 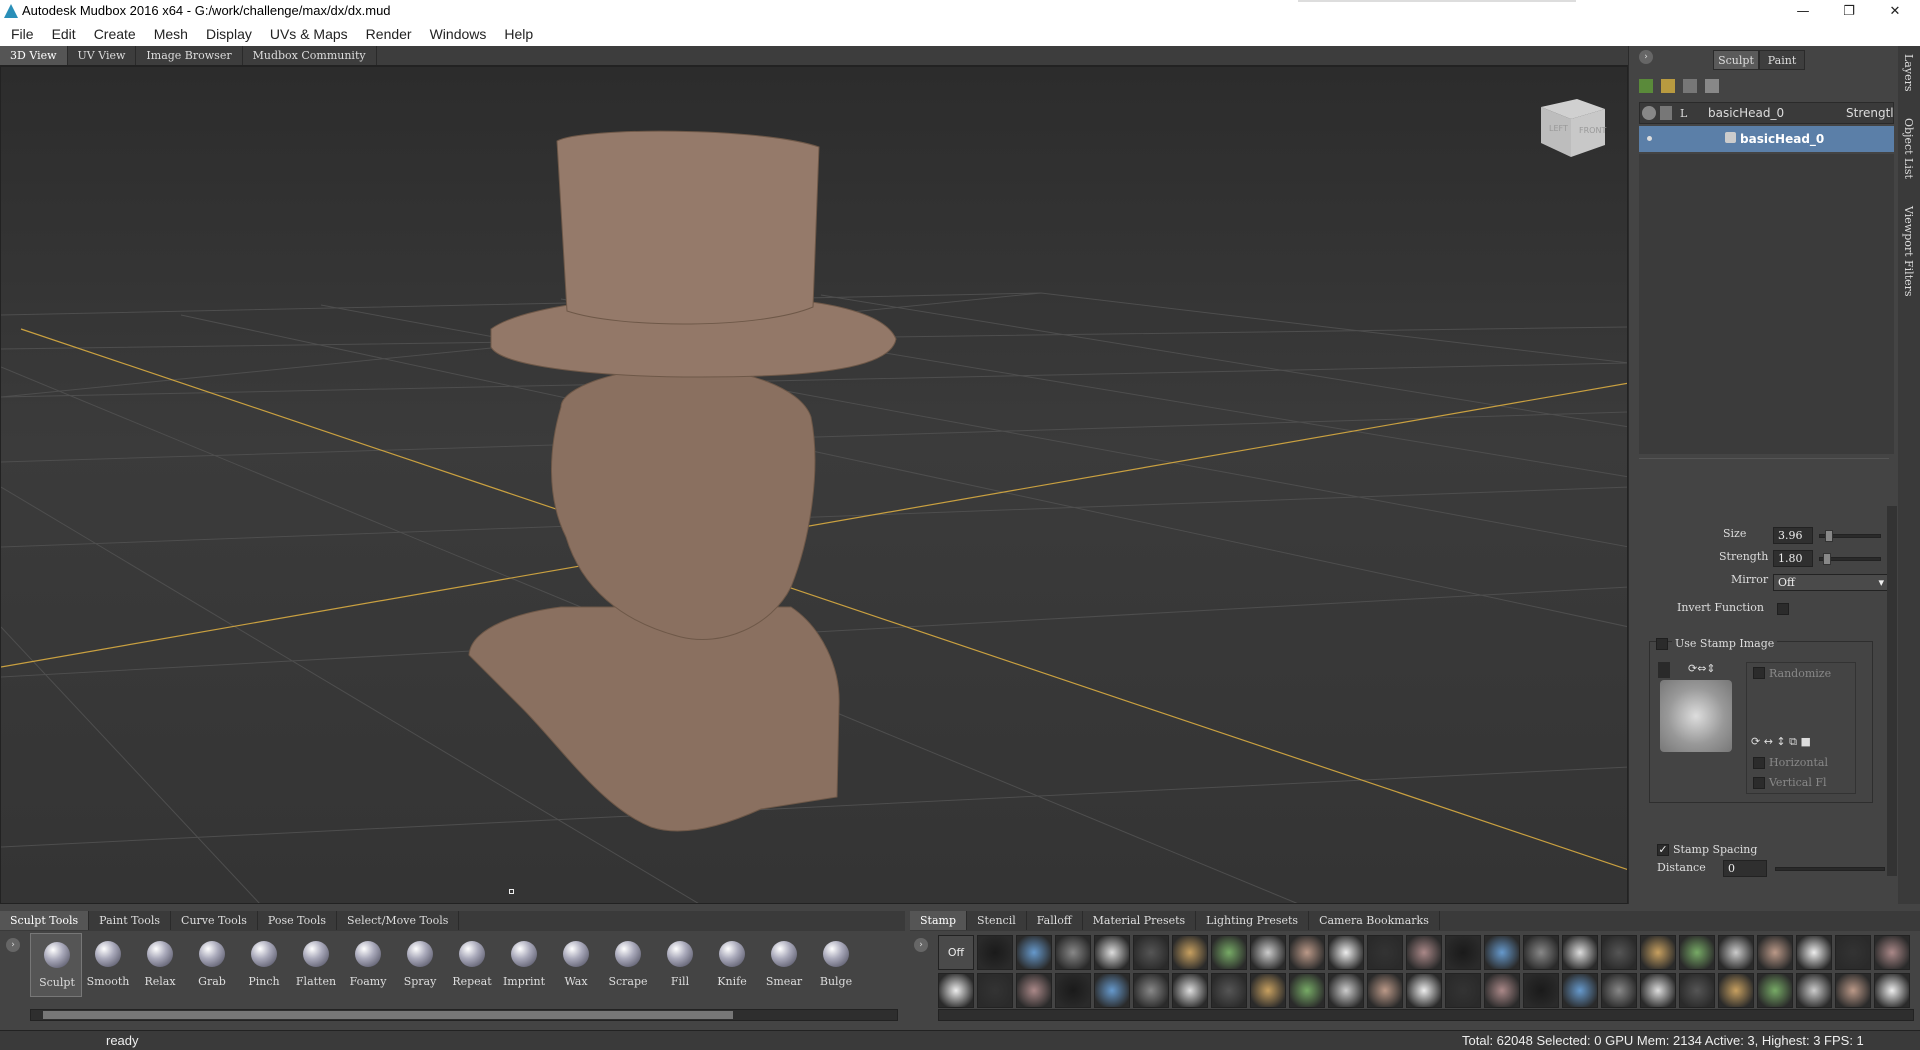 What do you see at coordinates (108, 965) in the screenshot?
I see `smooth-tool: Smooth` at bounding box center [108, 965].